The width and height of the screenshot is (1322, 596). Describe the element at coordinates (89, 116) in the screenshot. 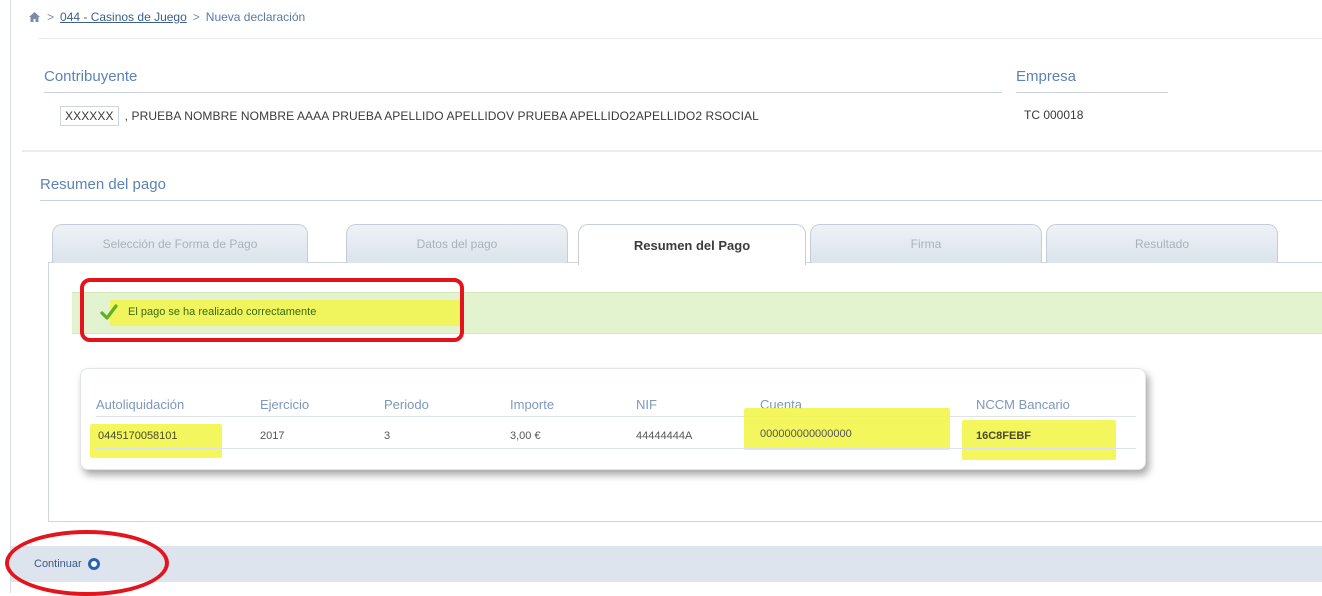

I see `contribuyente-id: XXXXXX` at that location.